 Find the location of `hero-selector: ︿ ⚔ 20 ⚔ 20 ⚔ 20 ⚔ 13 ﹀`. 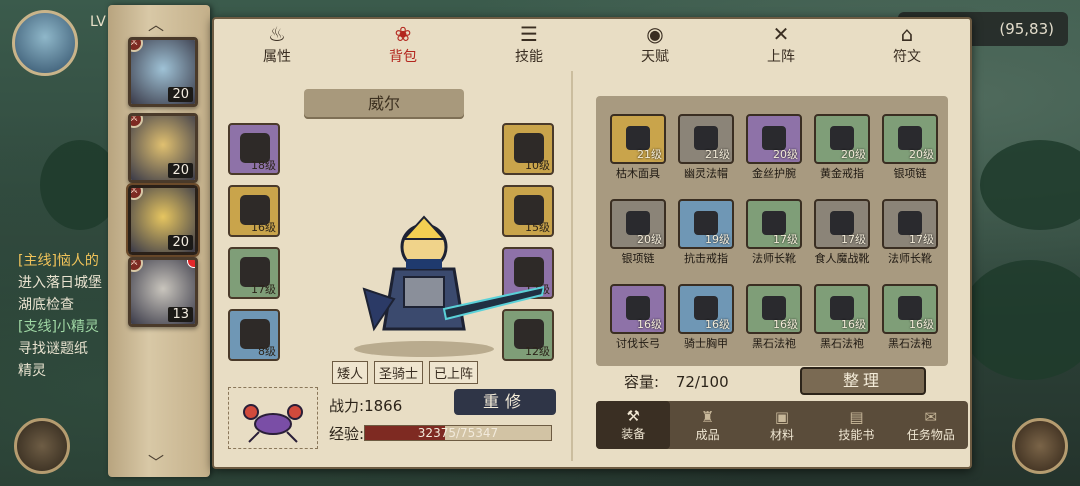

hero-selector: ︿ ⚔ 20 ⚔ 20 ⚔ 20 ⚔ 13 ﹀ is located at coordinates (159, 241).